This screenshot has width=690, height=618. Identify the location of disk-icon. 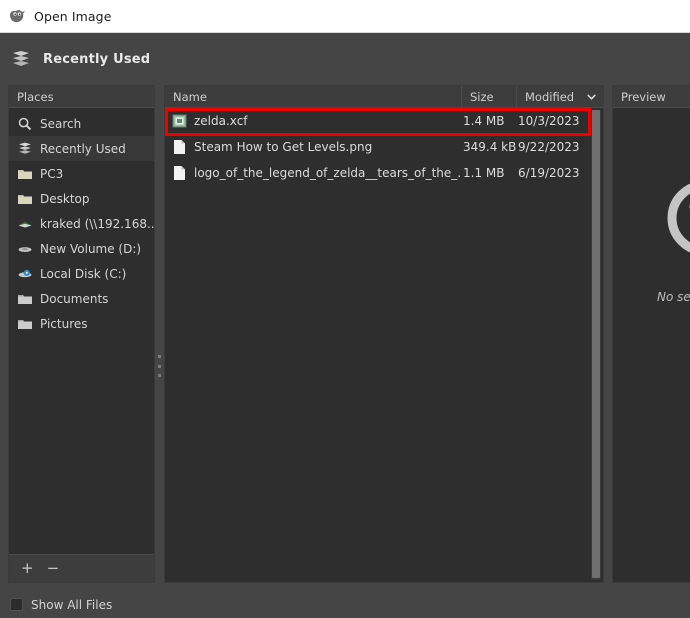
(25, 273).